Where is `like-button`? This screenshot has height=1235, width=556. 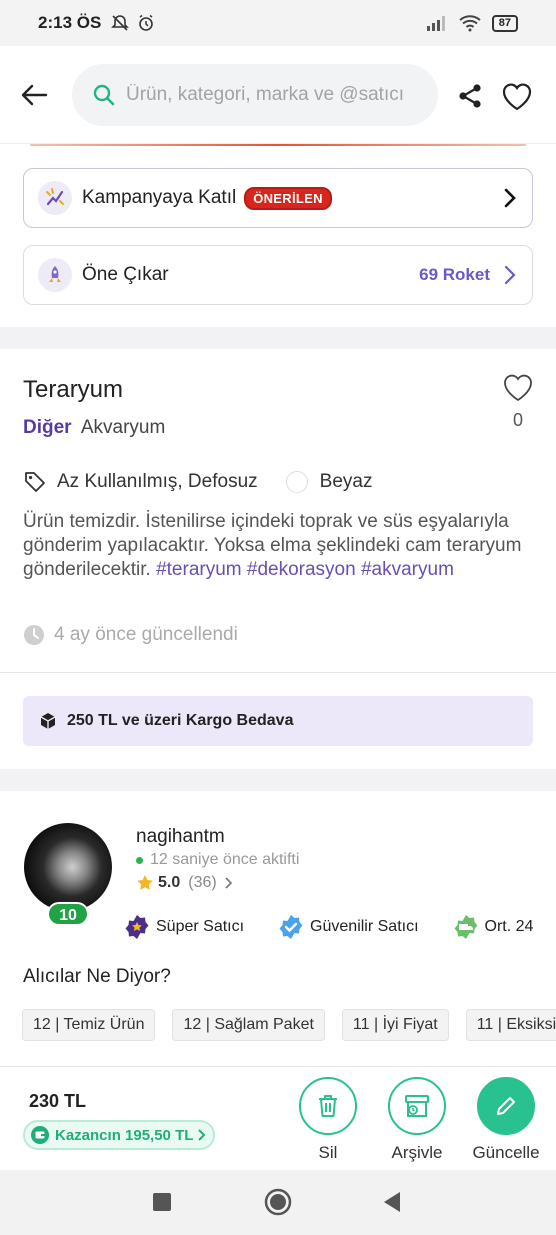
like-button is located at coordinates (518, 389).